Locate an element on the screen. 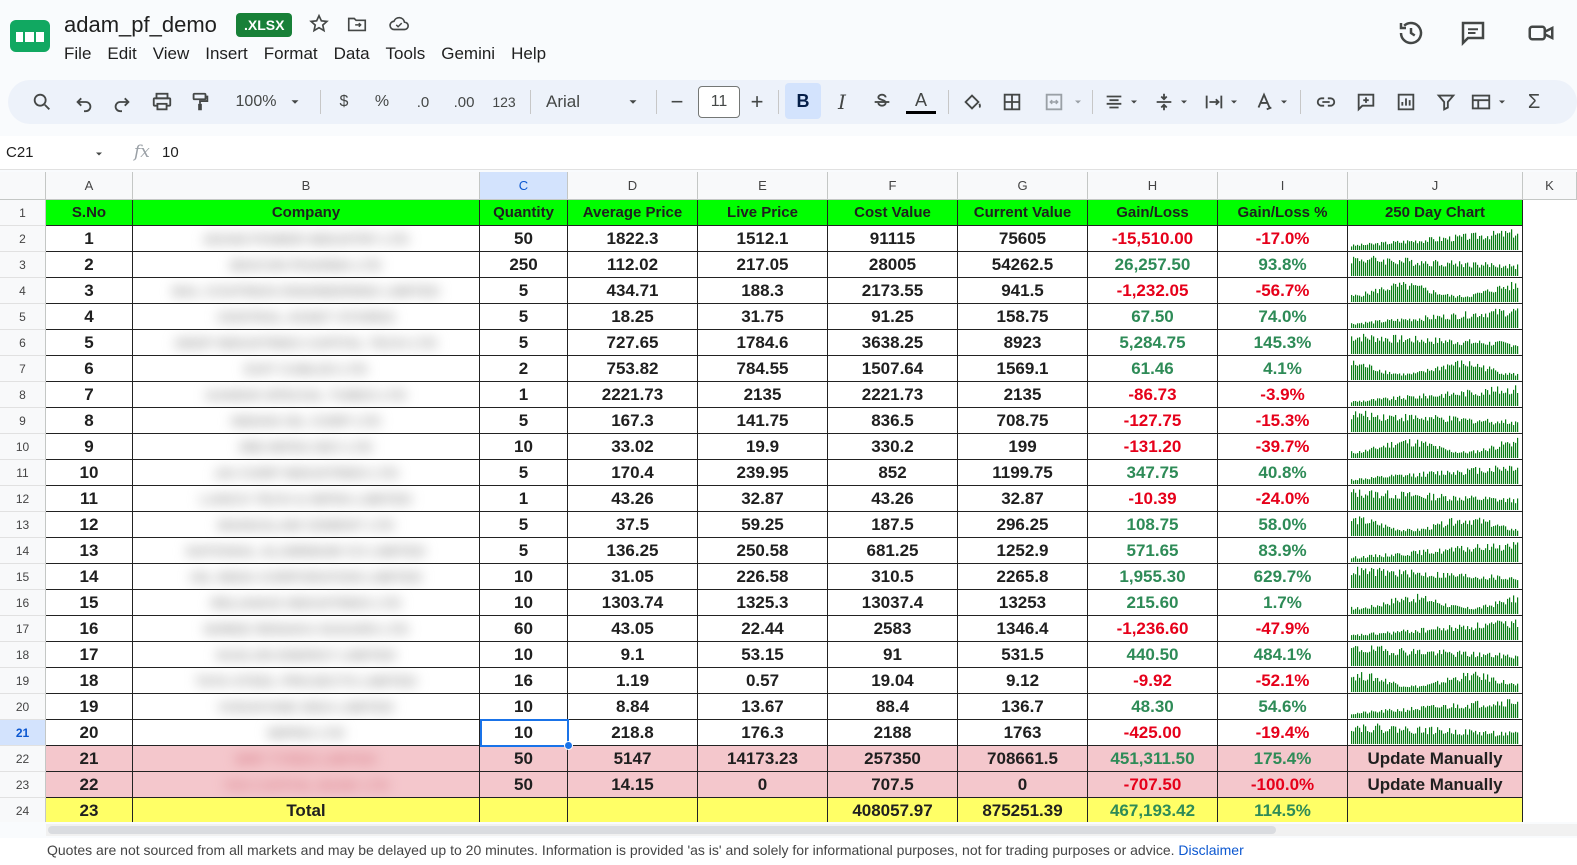  row-header-5: 5 is located at coordinates (23, 317).